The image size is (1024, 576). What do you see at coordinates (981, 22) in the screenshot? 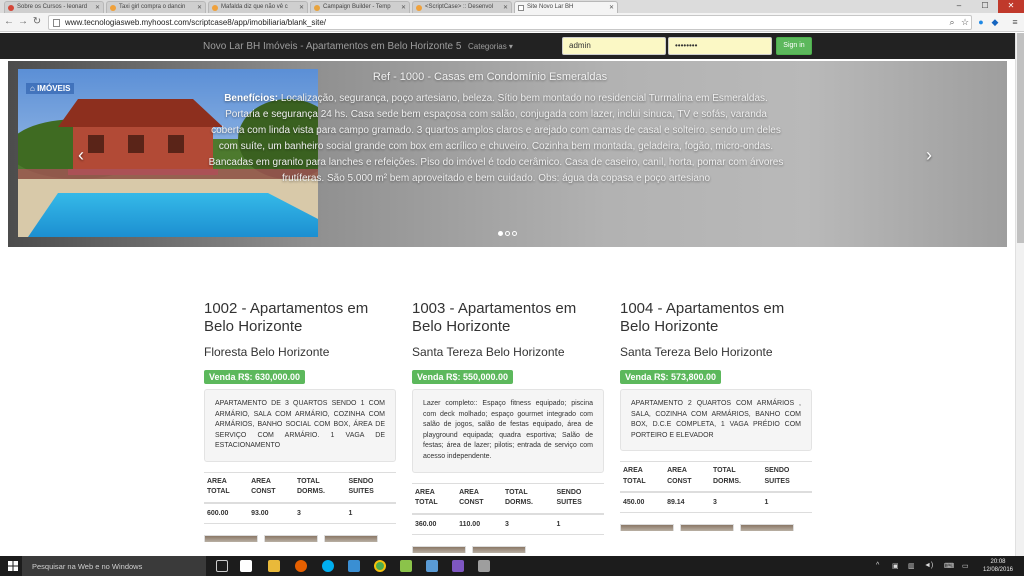
I see `extension-icon: ●` at bounding box center [981, 22].